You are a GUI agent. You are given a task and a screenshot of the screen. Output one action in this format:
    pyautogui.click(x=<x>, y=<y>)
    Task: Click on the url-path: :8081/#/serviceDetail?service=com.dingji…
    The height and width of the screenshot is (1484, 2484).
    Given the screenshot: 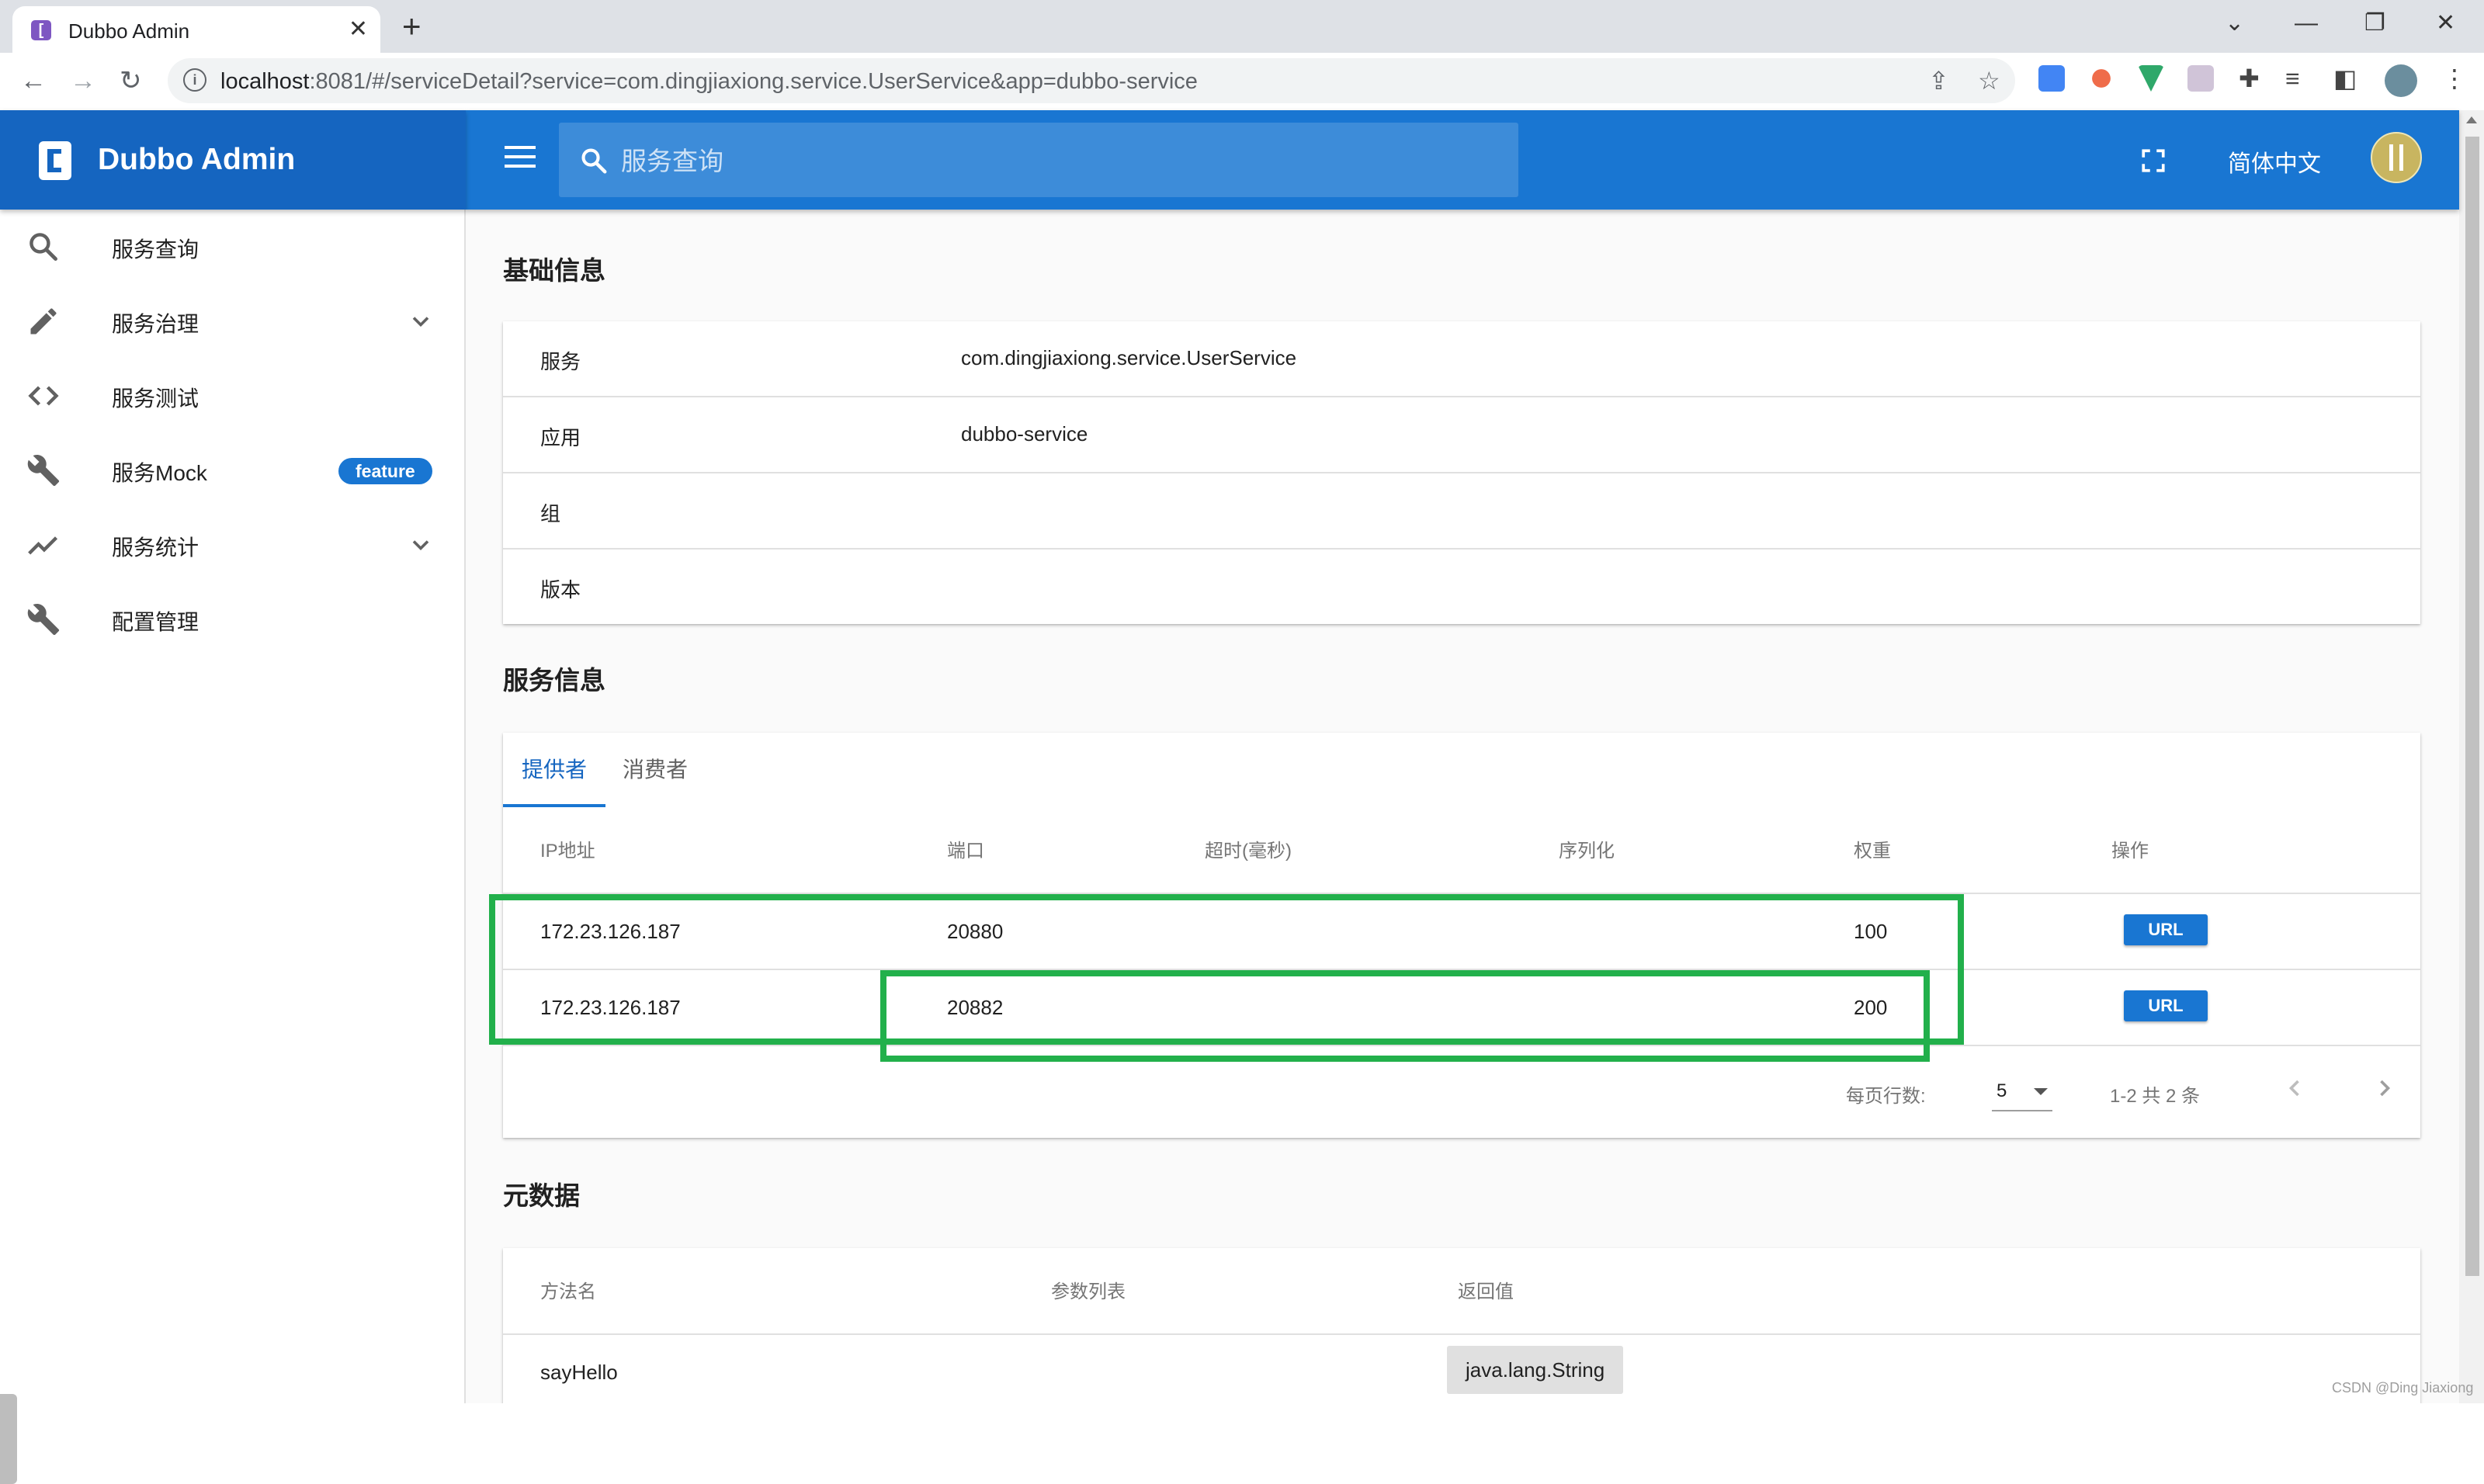 What is the action you would take?
    pyautogui.click(x=753, y=82)
    